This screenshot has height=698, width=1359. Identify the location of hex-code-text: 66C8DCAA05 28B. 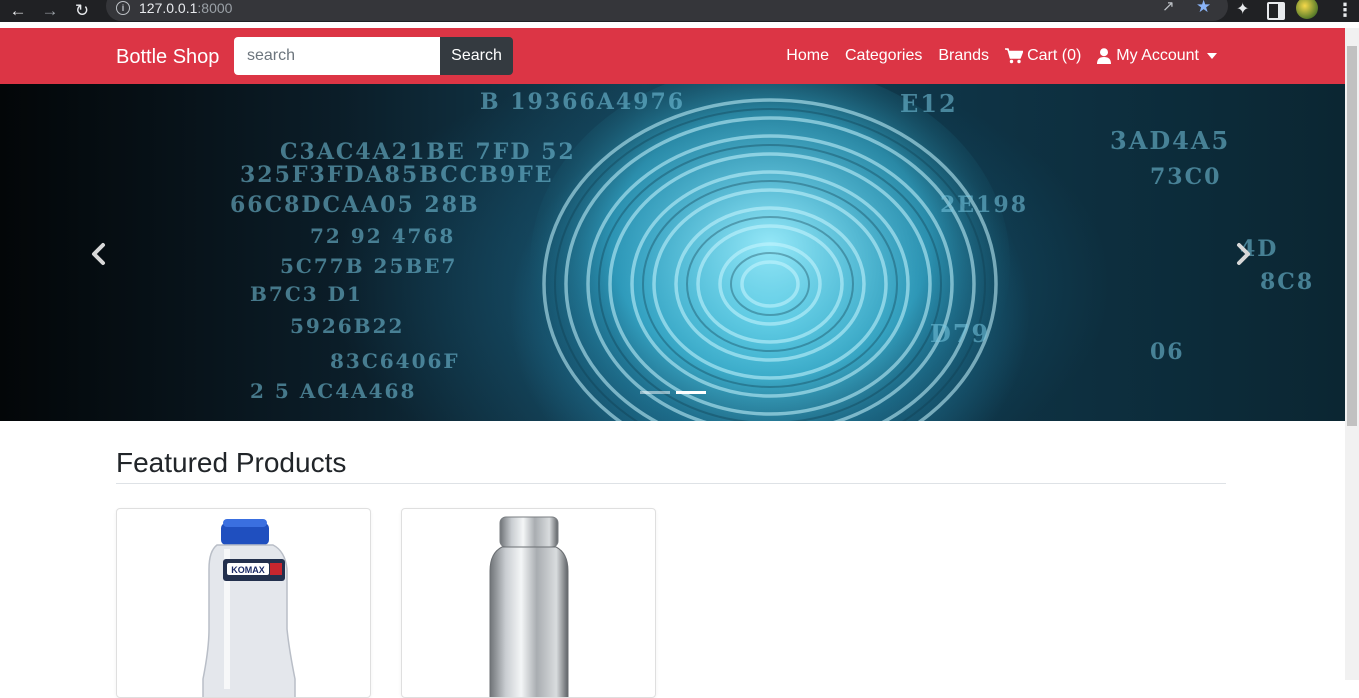
(355, 205).